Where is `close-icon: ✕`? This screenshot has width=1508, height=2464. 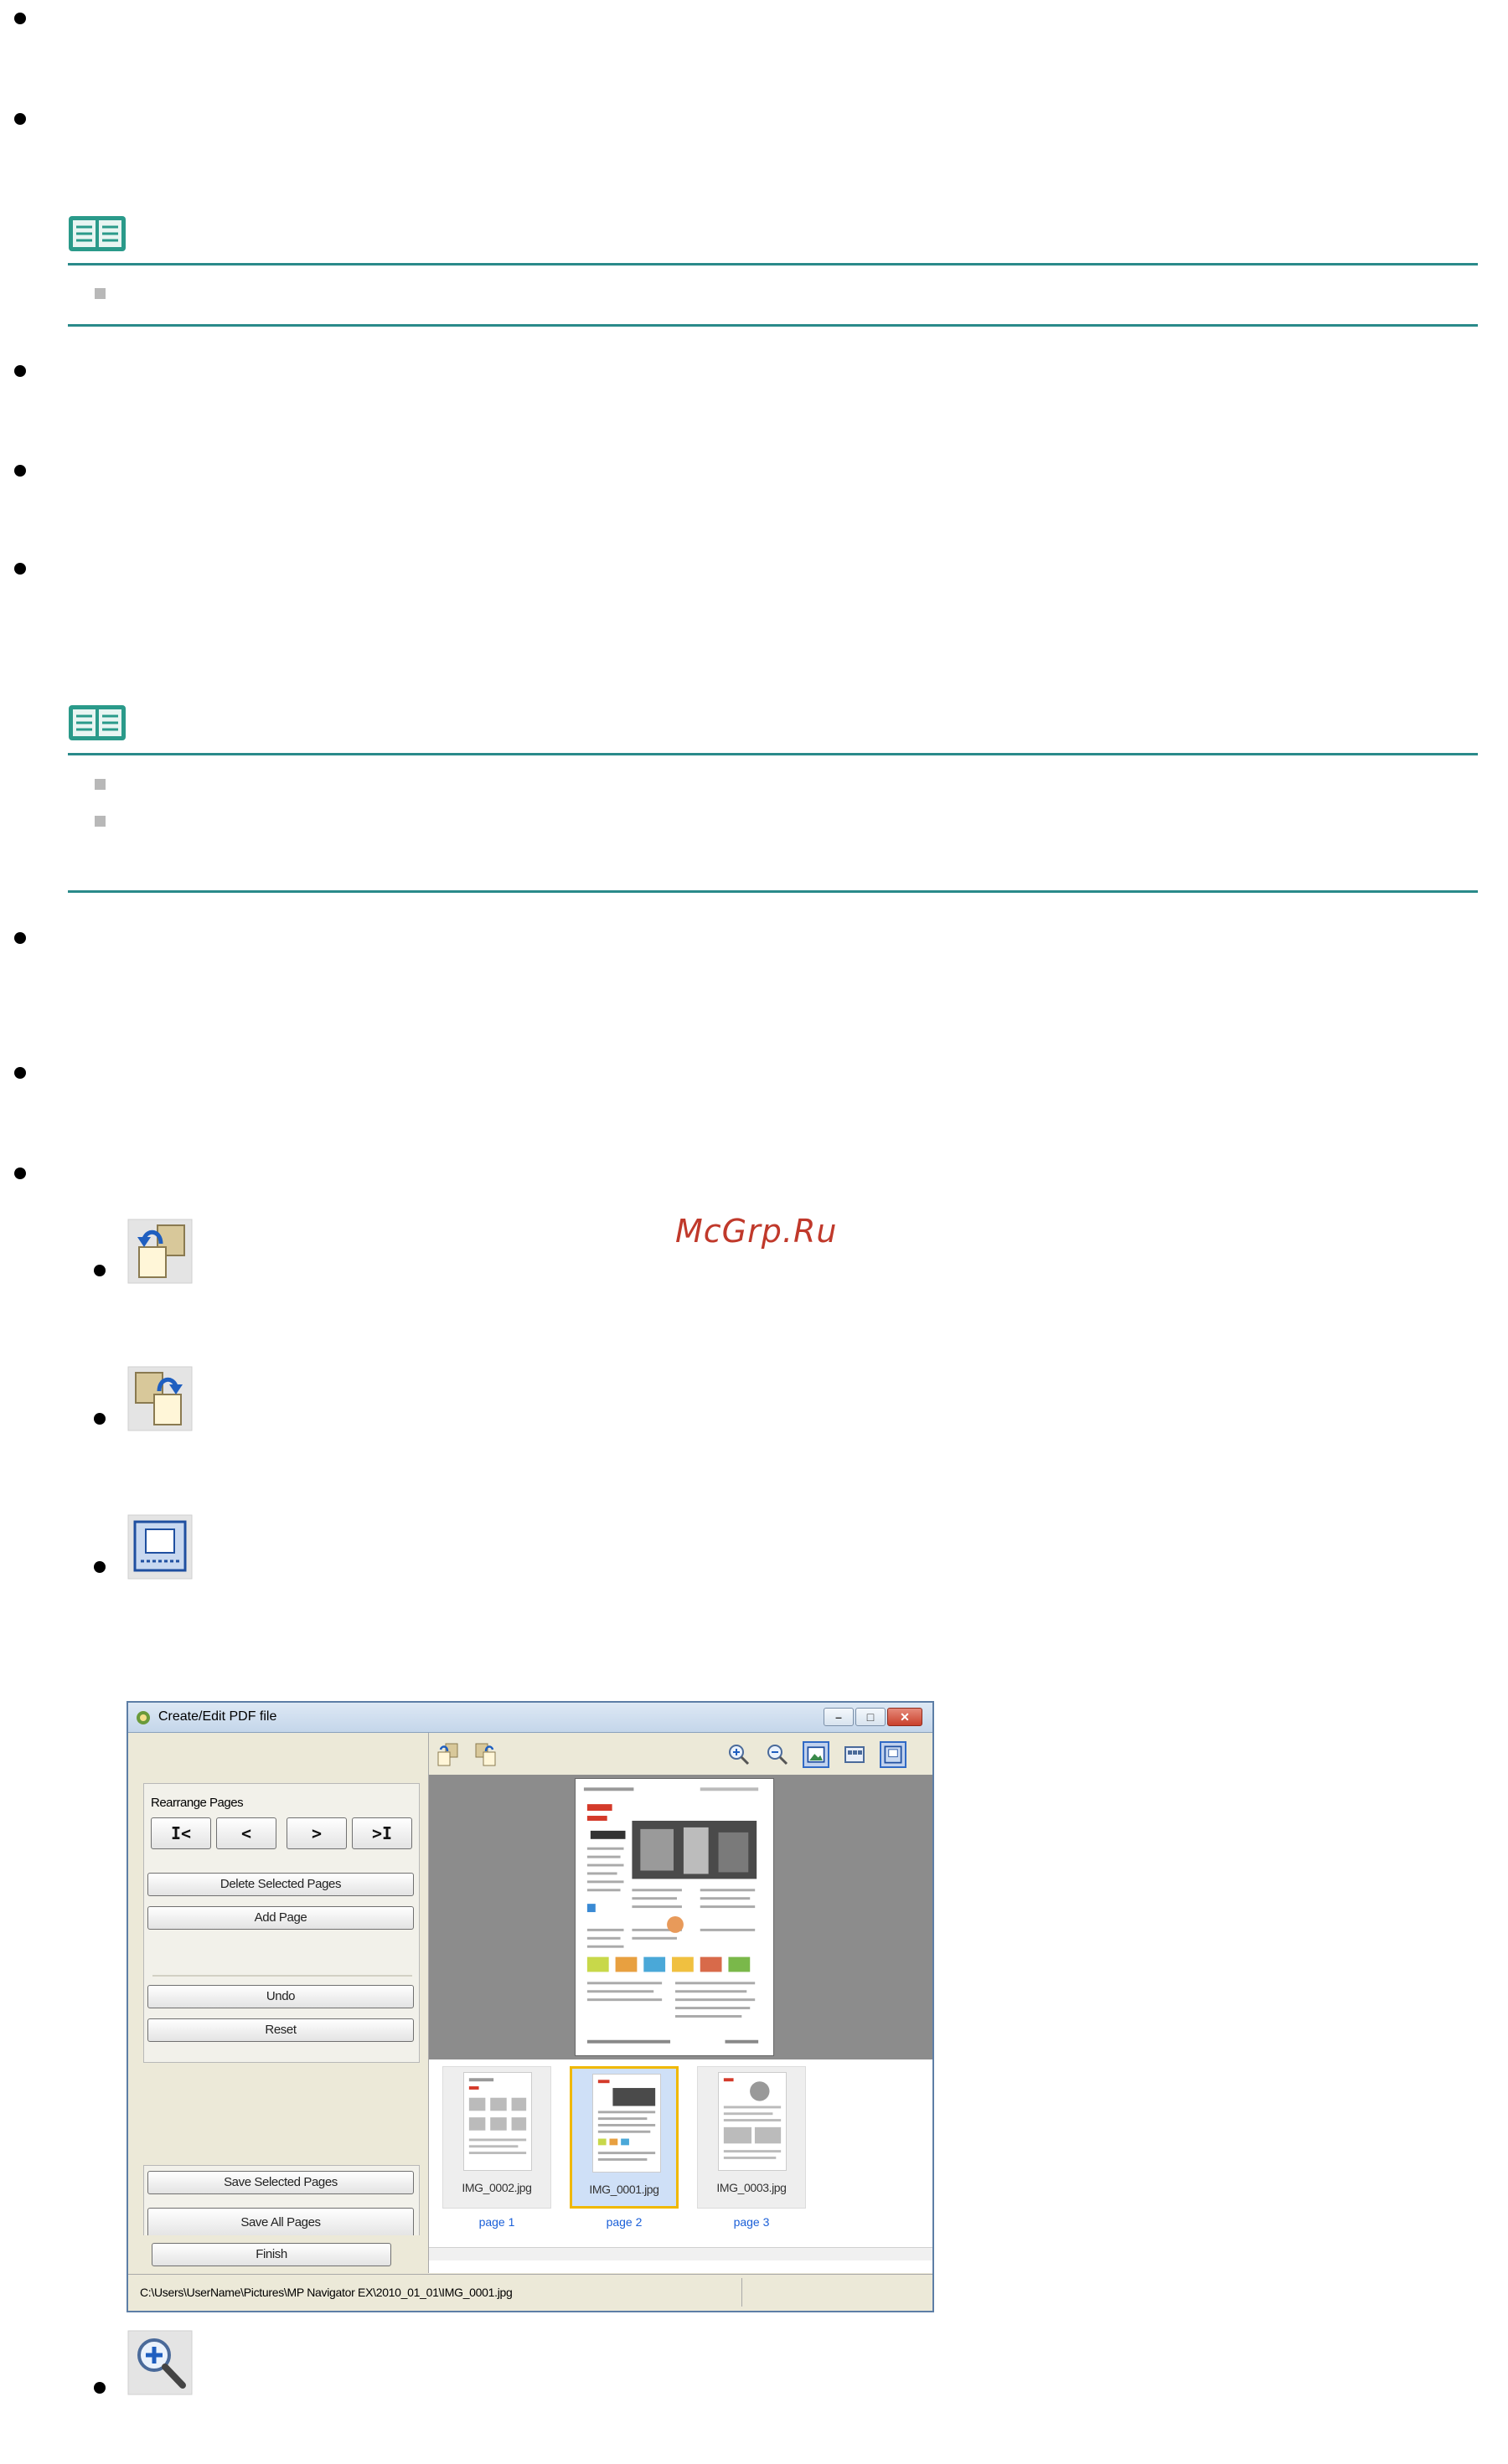
close-icon: ✕ is located at coordinates (905, 1717).